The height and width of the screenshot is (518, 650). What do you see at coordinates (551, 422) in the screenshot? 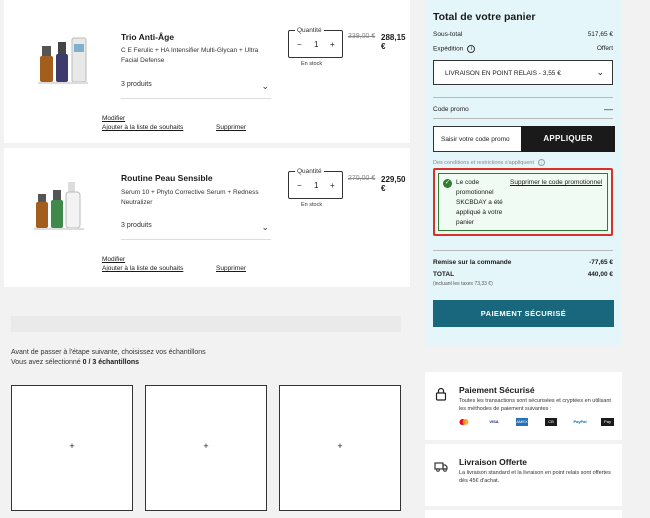
I see `cb-card-icon: CB` at bounding box center [551, 422].